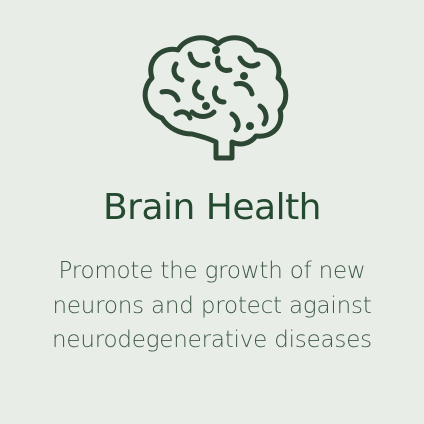 This screenshot has height=424, width=424. I want to click on brain-icon, so click(212, 97).